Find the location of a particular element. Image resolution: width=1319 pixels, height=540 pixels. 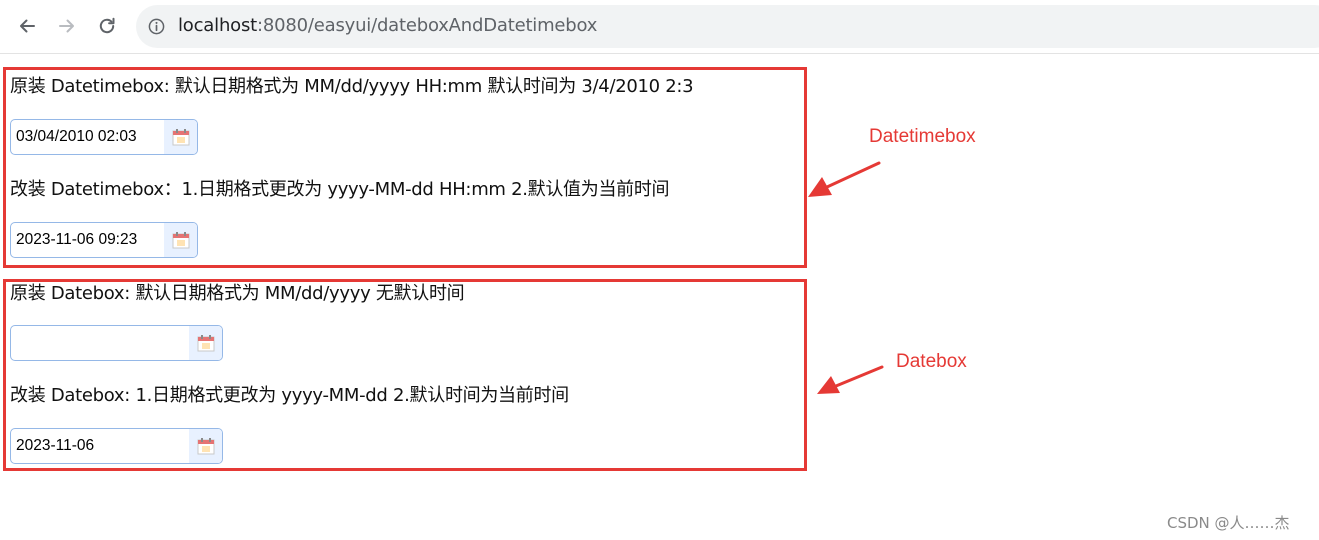

datetimebox-original-trigger is located at coordinates (180, 137).